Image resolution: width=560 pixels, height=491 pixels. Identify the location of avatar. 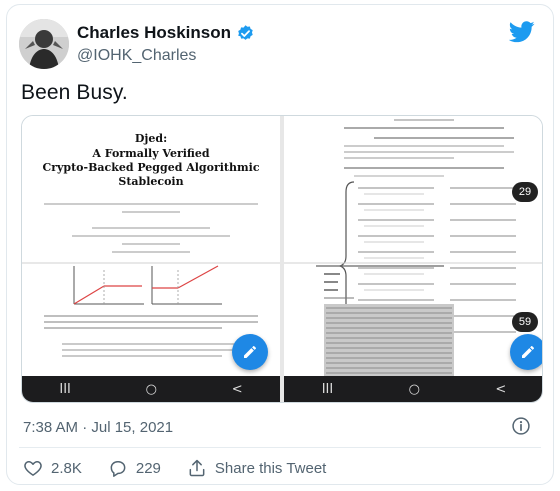
(44, 44).